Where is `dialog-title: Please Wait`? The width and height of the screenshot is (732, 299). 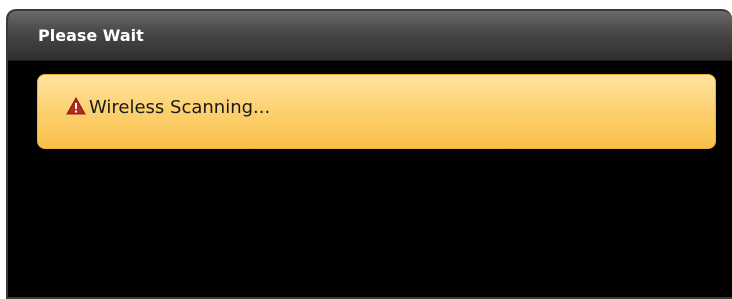 dialog-title: Please Wait is located at coordinates (91, 35).